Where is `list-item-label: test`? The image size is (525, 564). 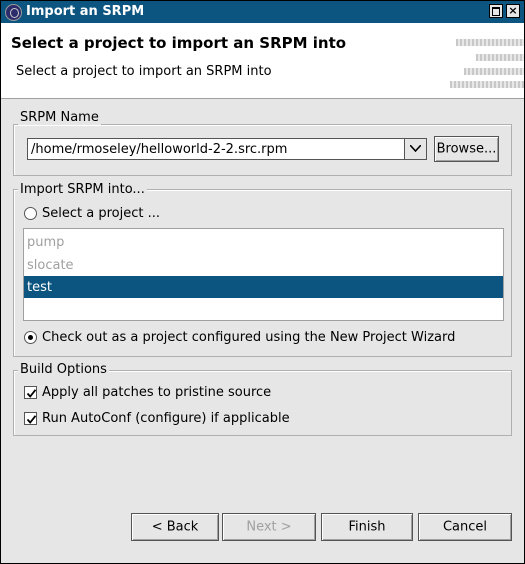
list-item-label: test is located at coordinates (39, 287).